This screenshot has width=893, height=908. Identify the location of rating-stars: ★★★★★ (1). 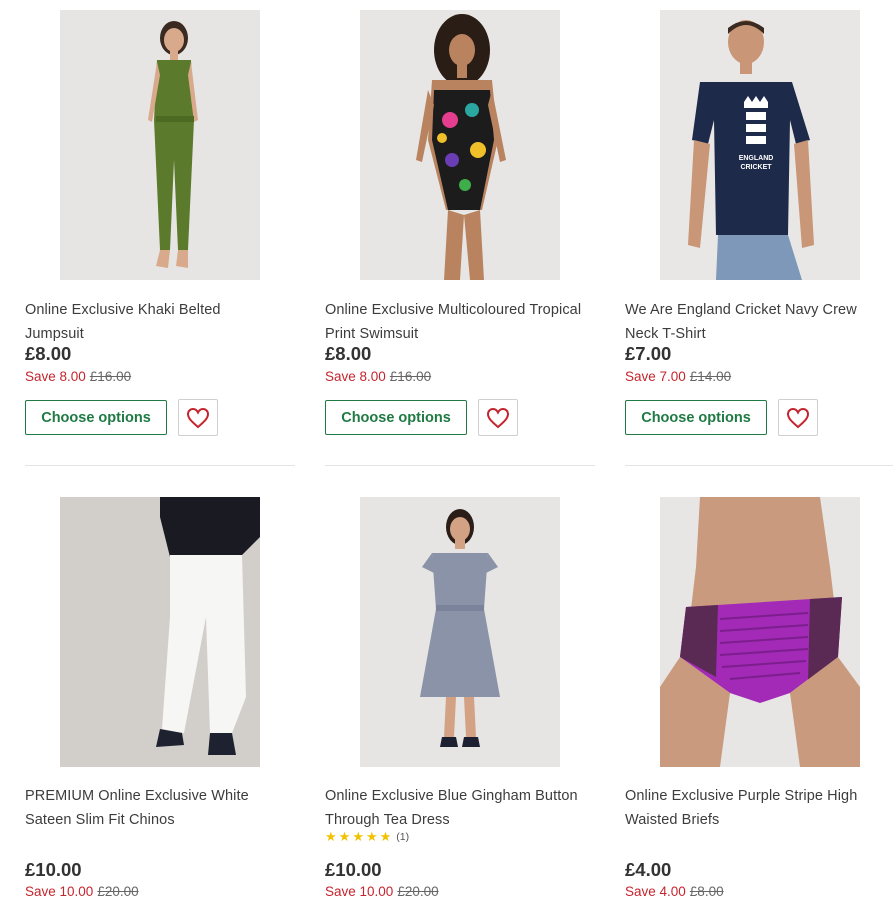
(367, 837).